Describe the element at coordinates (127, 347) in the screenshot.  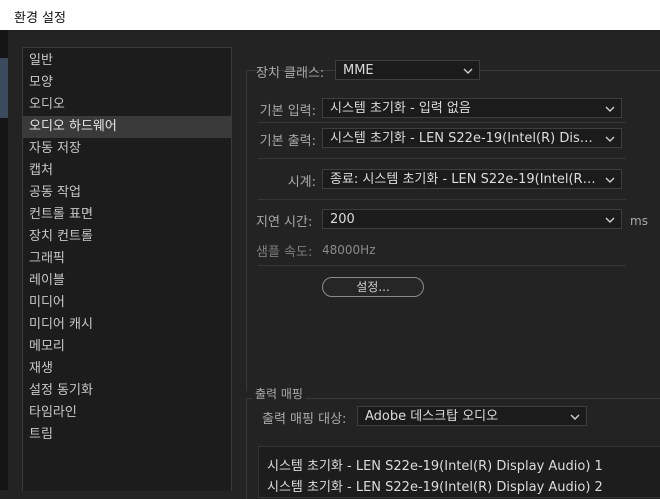
I see `sidebar-item: 메모리` at that location.